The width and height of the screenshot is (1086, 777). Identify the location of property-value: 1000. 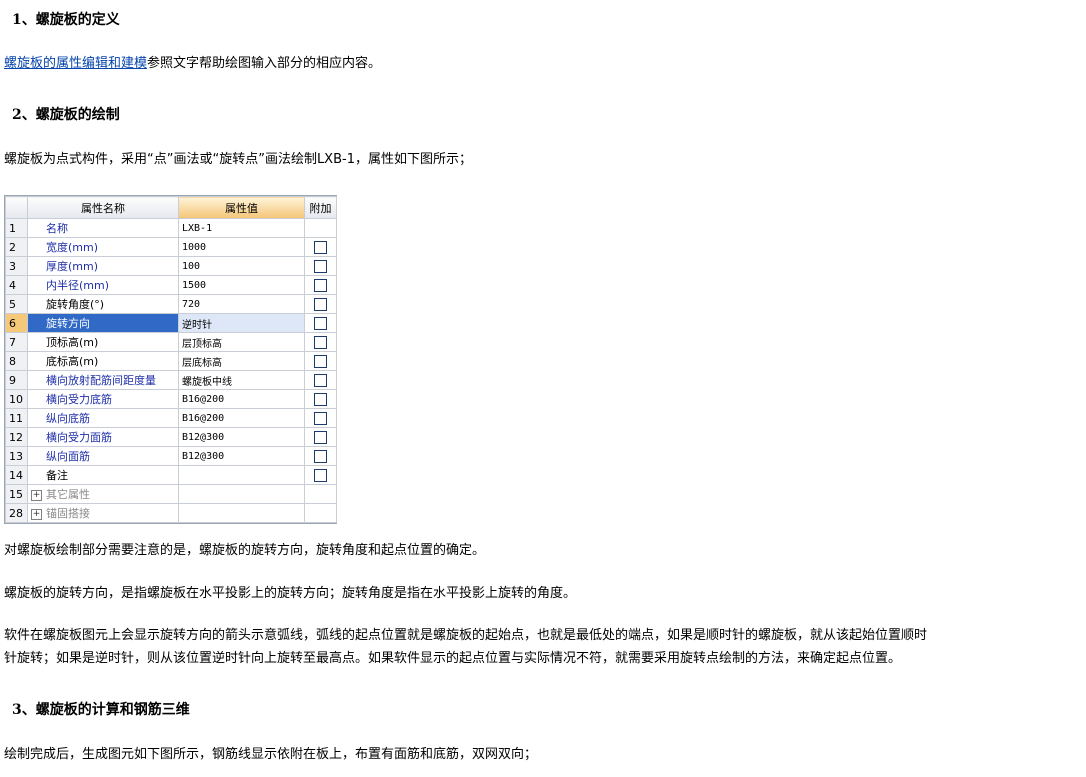
(241, 247).